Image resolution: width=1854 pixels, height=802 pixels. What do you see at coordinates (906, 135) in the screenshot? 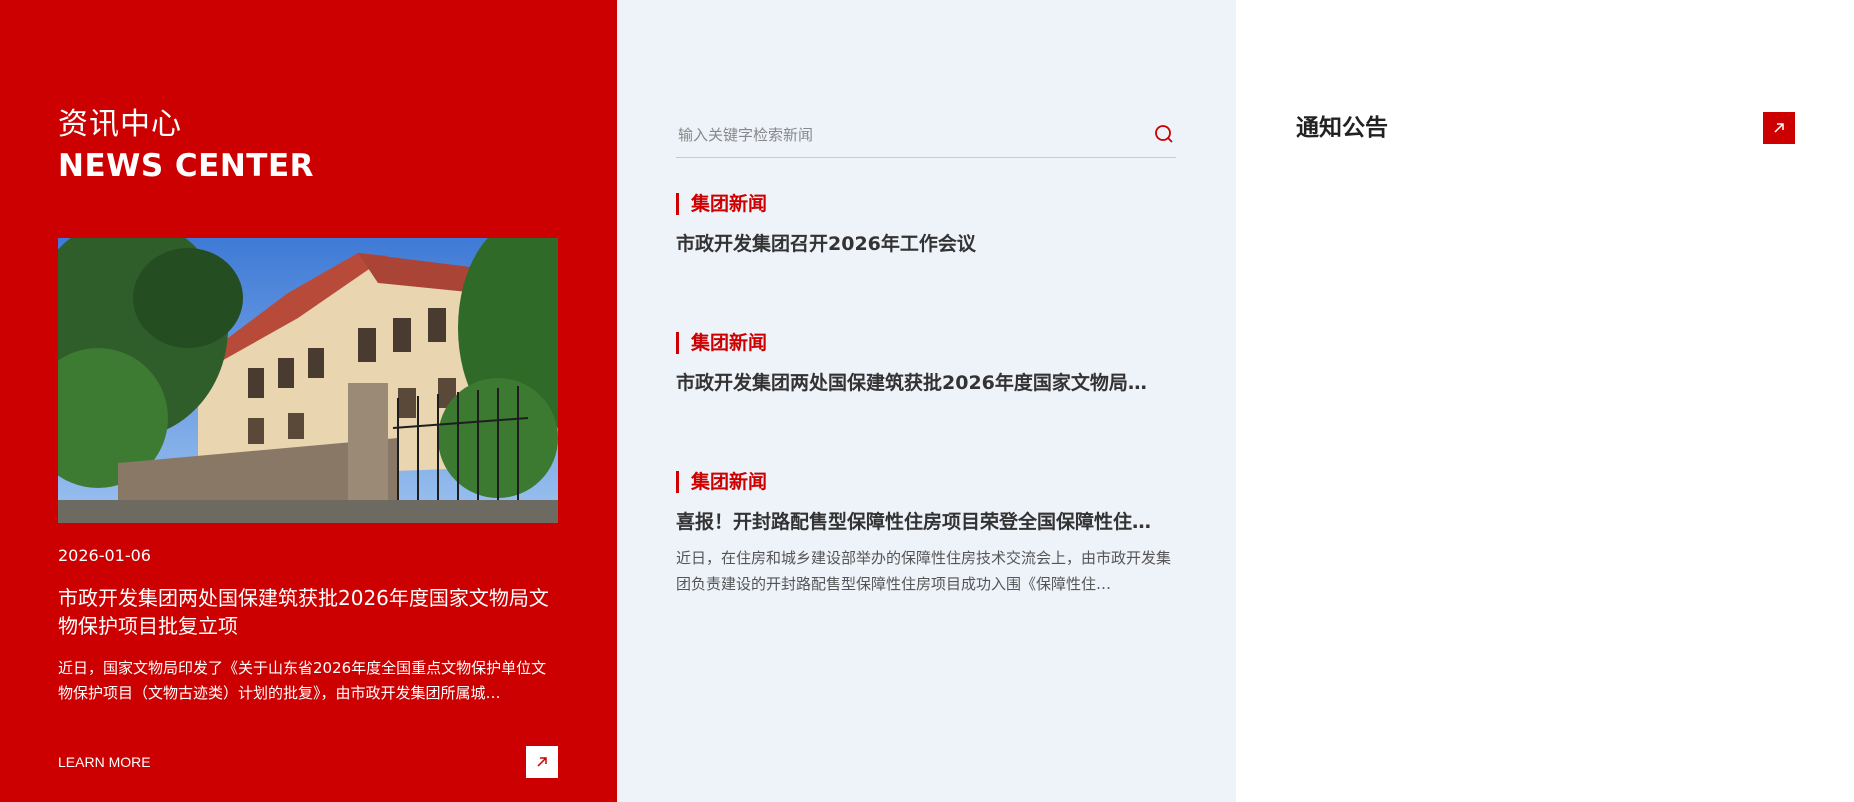
I see `news-search-input` at bounding box center [906, 135].